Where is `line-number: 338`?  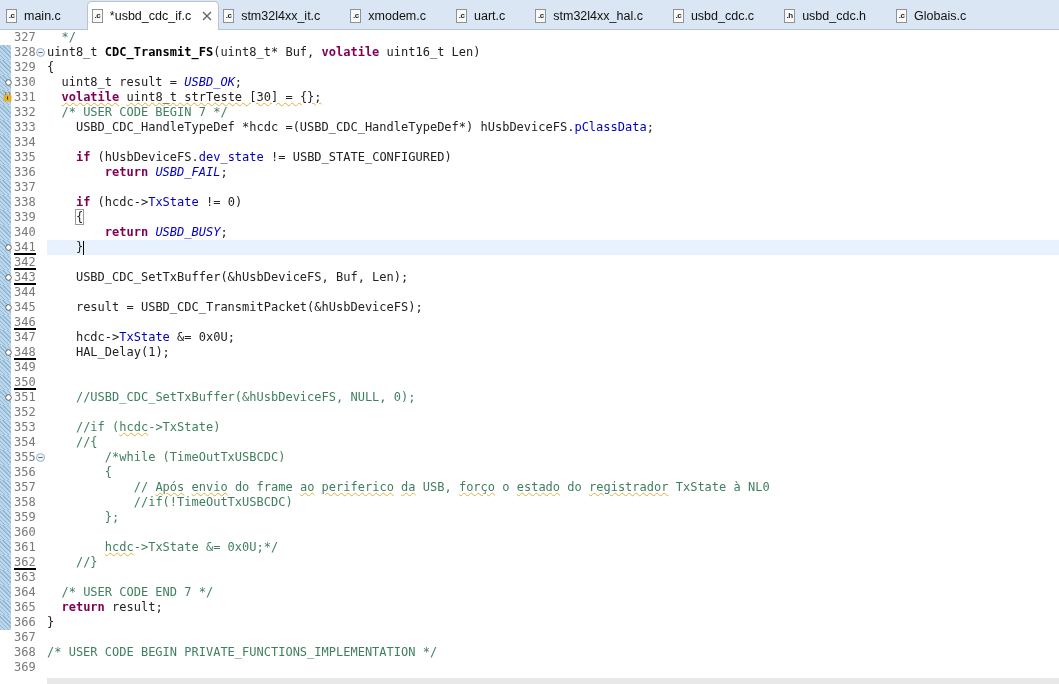 line-number: 338 is located at coordinates (25, 202).